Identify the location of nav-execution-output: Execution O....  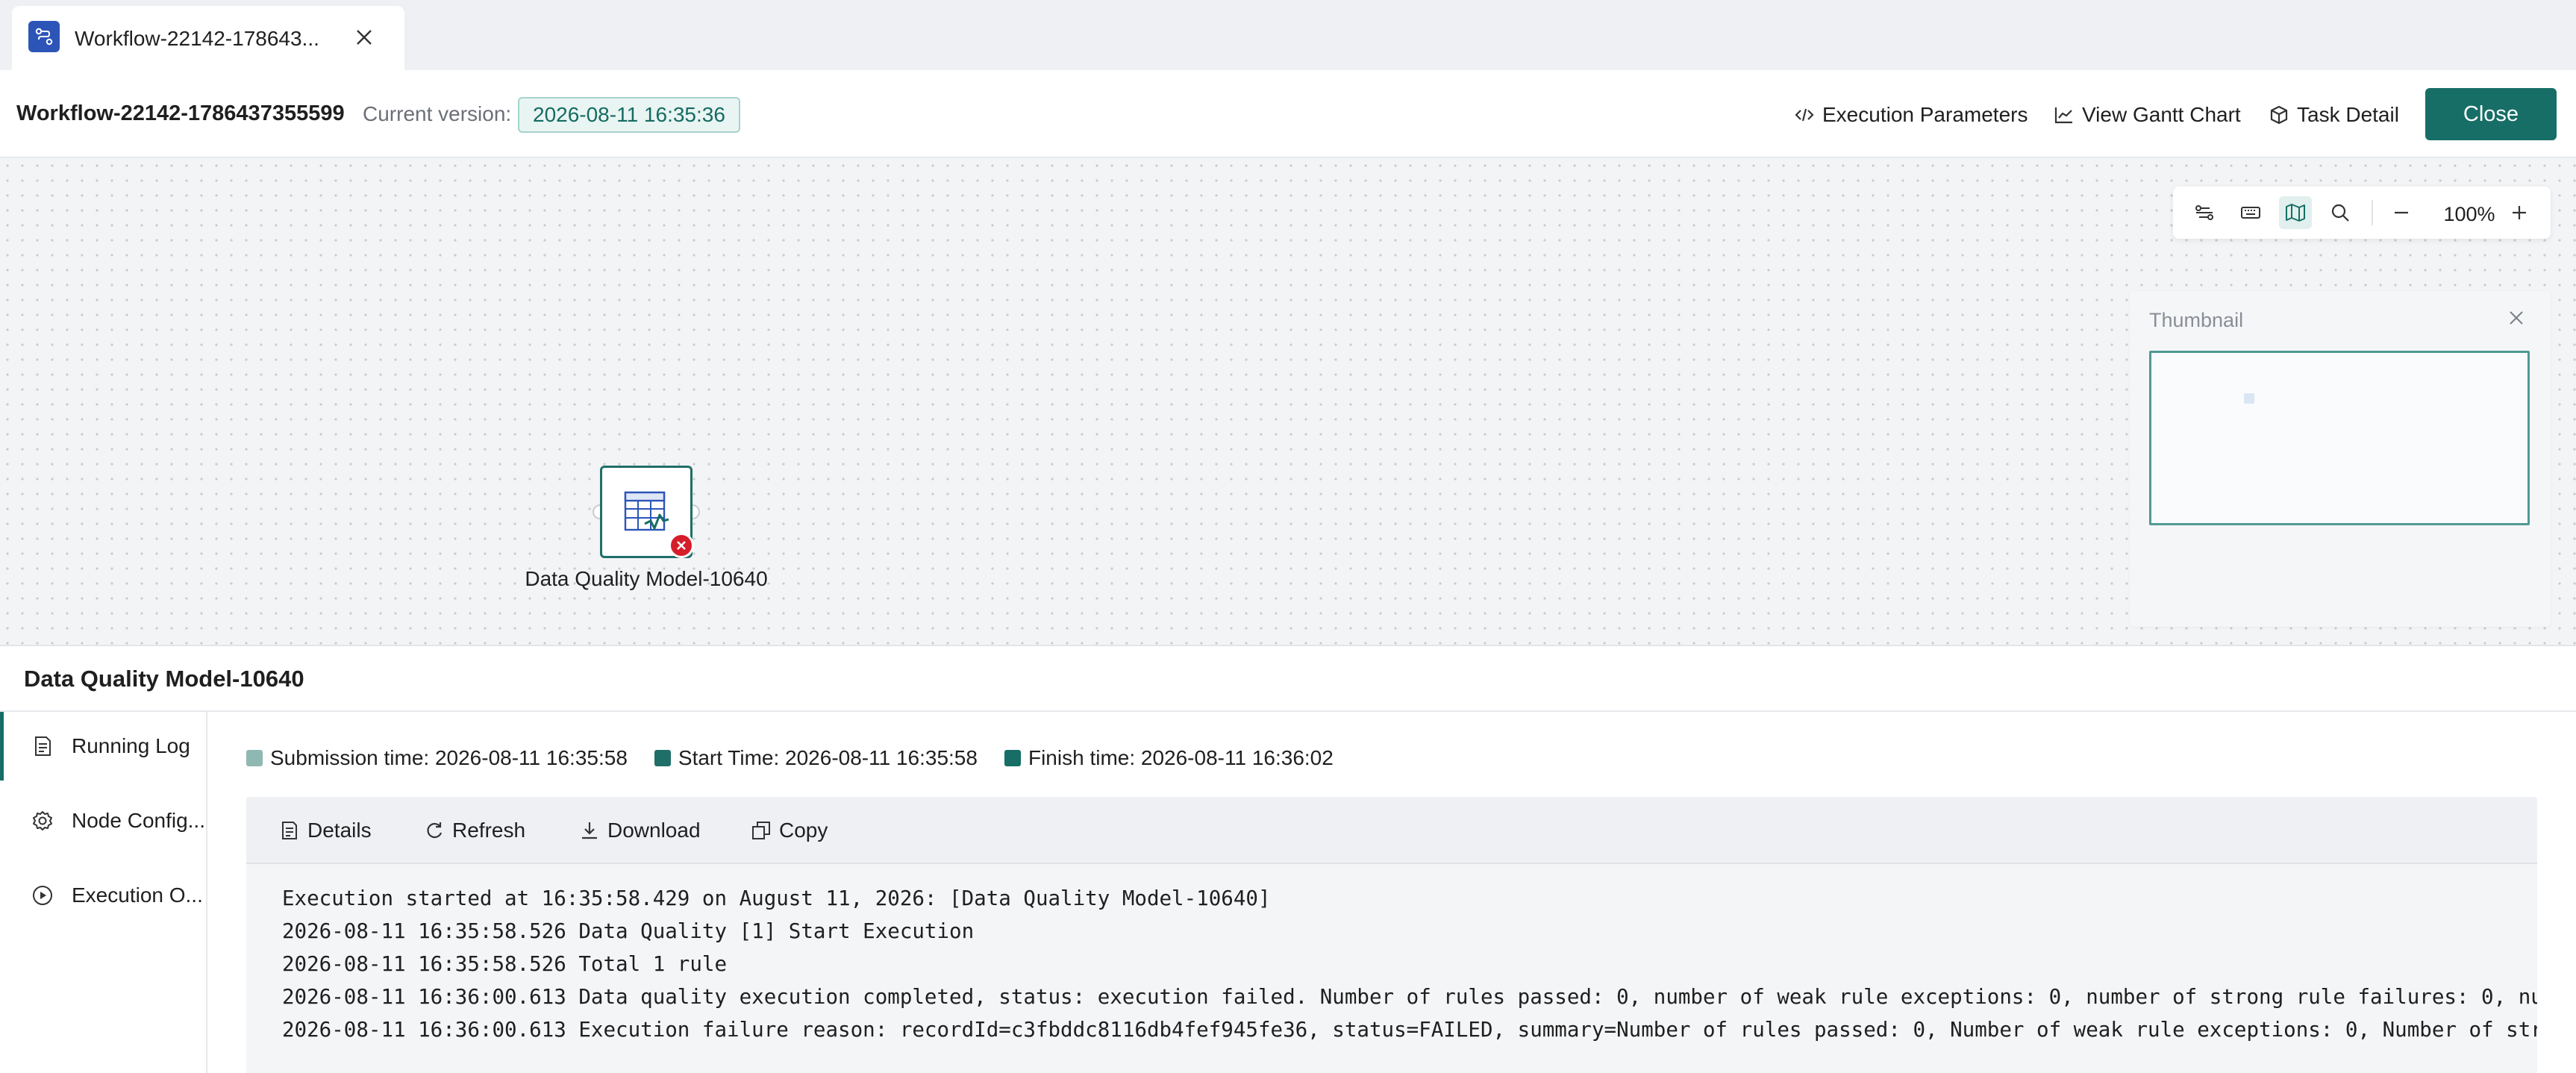
(103, 895).